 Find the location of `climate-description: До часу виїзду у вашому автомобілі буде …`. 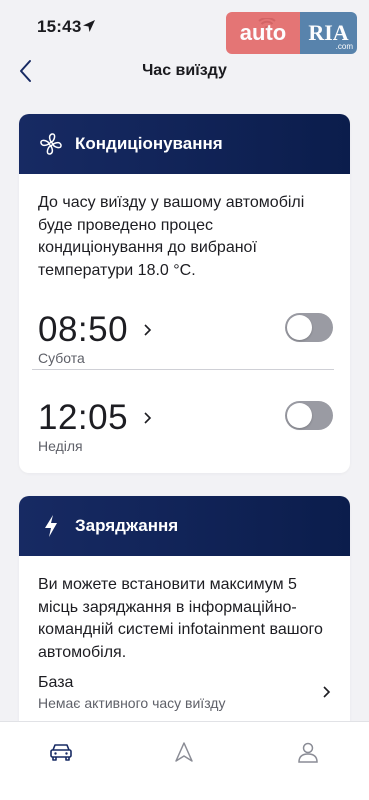

climate-description: До часу виїзду у вашому автомобілі буде … is located at coordinates (171, 236).